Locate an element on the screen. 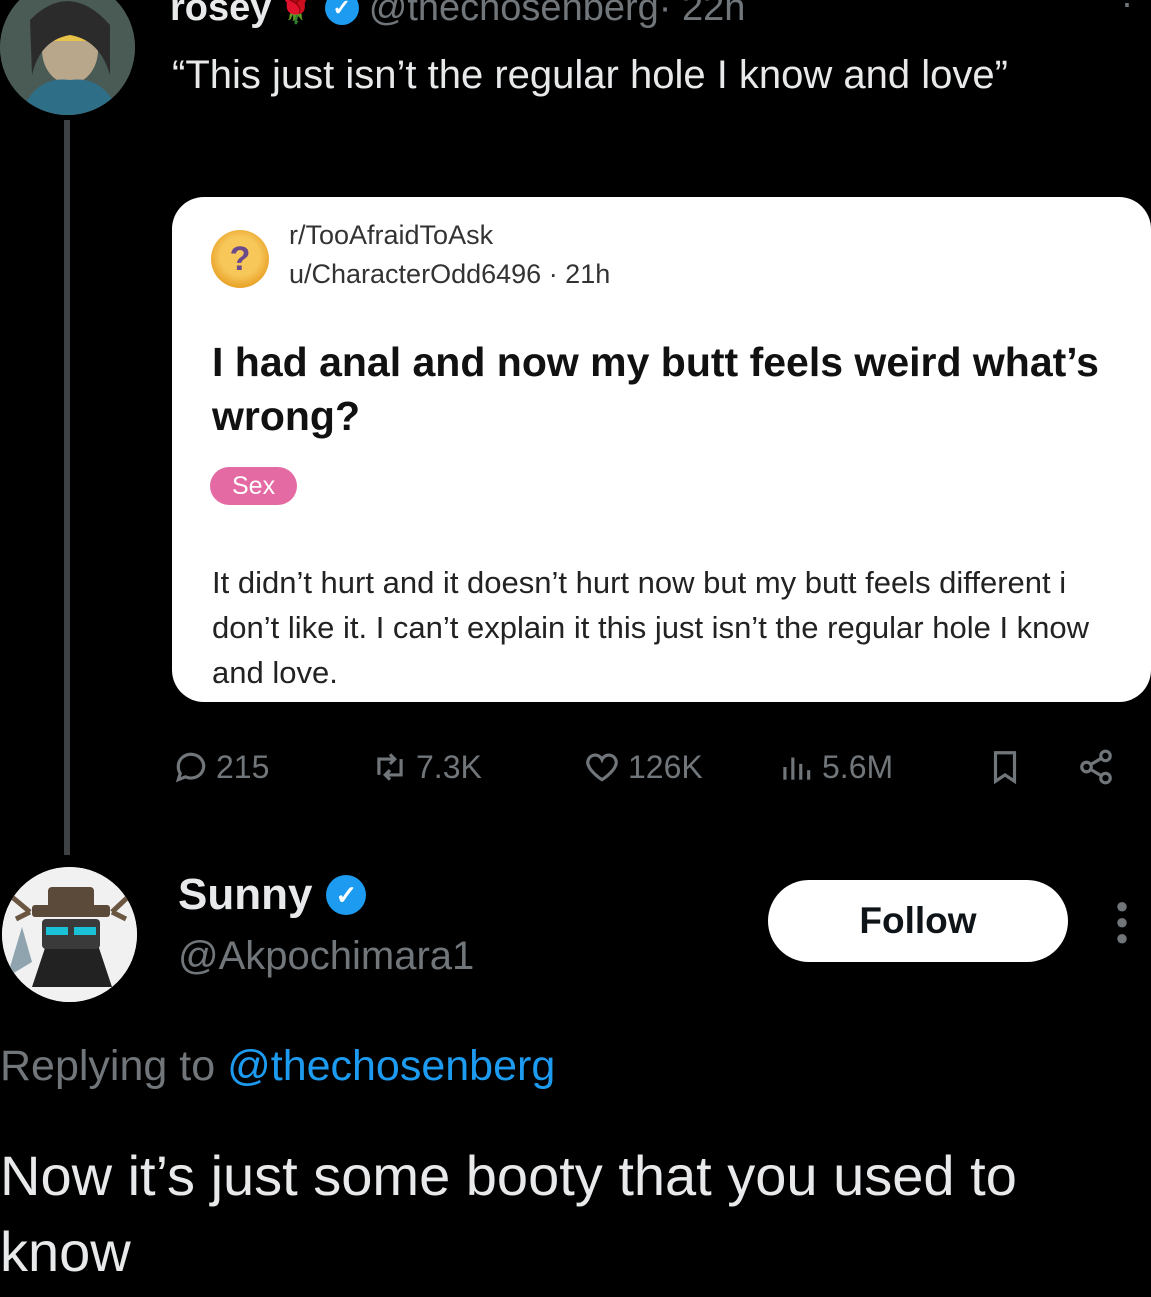  like-count: 126K is located at coordinates (665, 766).